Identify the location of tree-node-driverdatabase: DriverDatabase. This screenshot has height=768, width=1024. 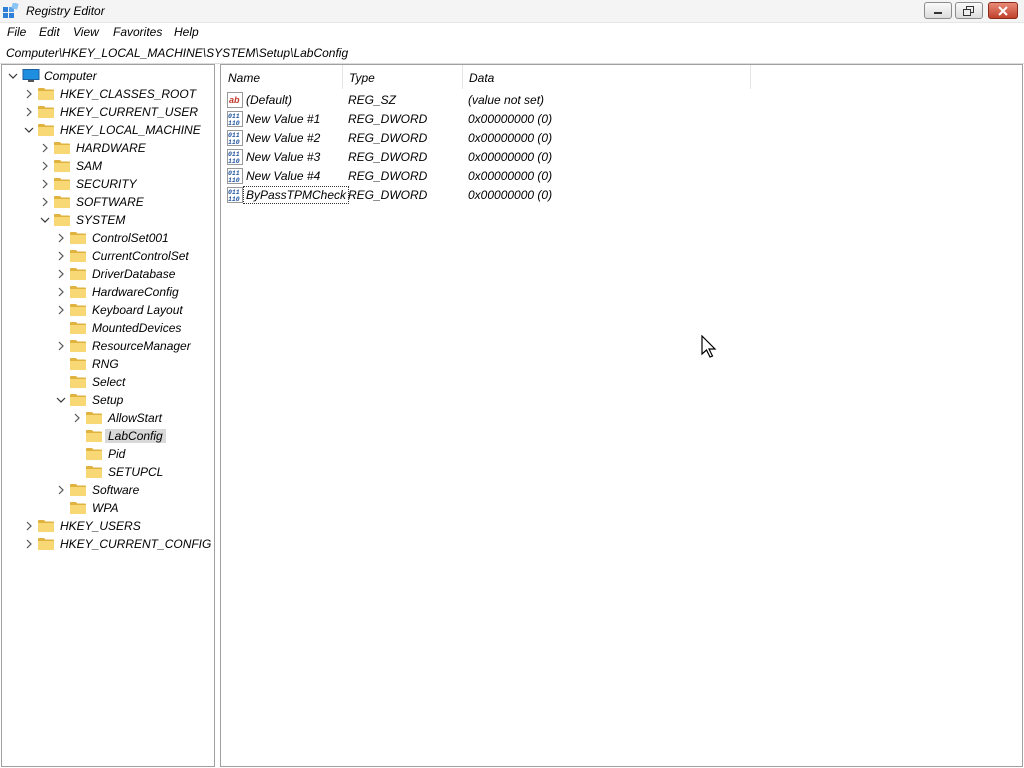
(102, 274).